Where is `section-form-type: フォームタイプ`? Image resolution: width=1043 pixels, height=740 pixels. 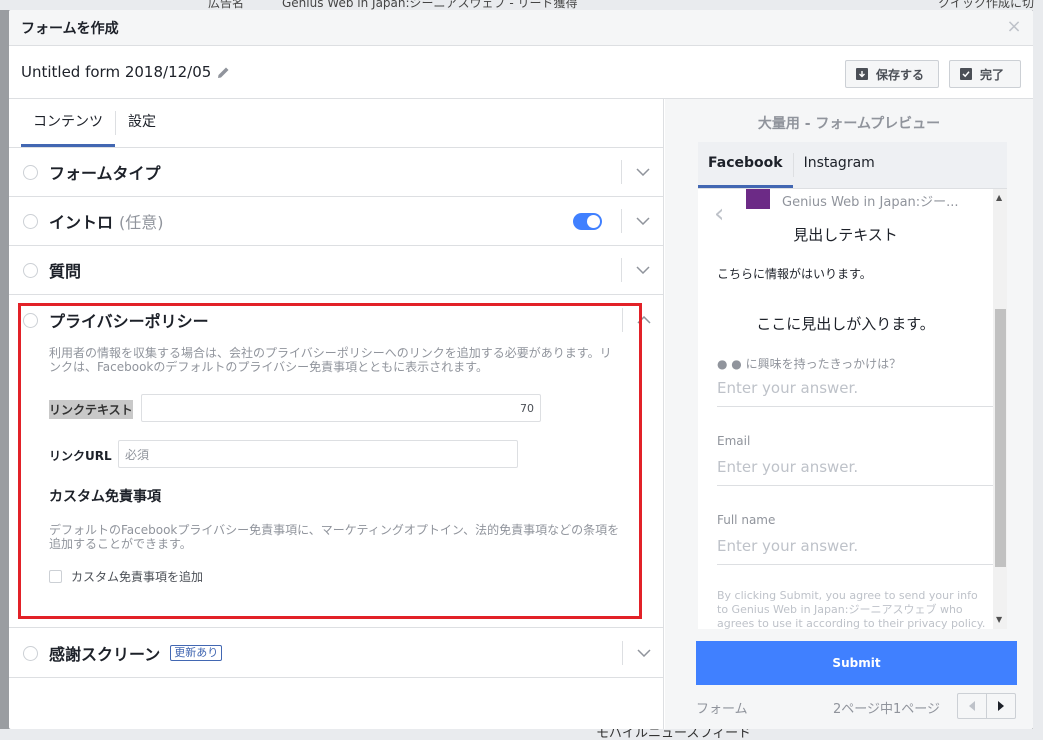 section-form-type: フォームタイプ is located at coordinates (336, 172).